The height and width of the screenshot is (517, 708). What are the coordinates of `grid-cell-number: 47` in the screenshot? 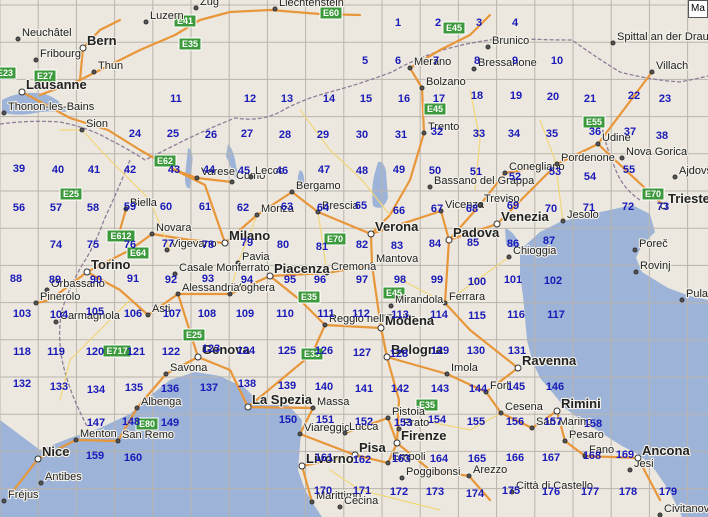 It's located at (324, 170).